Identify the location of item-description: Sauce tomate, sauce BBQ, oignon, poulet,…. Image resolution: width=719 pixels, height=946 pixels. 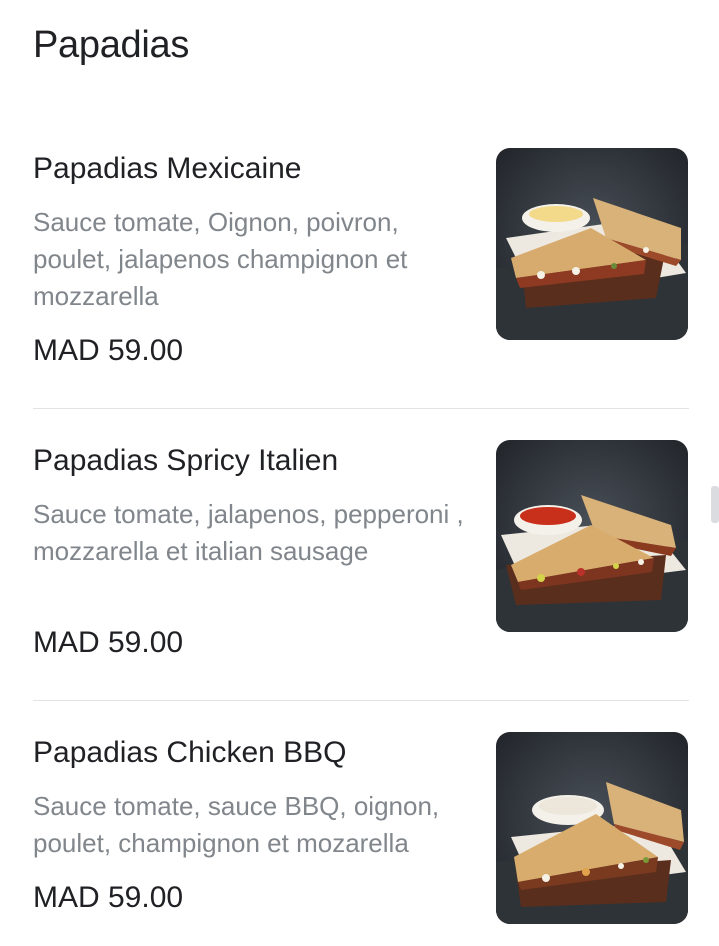
(236, 824).